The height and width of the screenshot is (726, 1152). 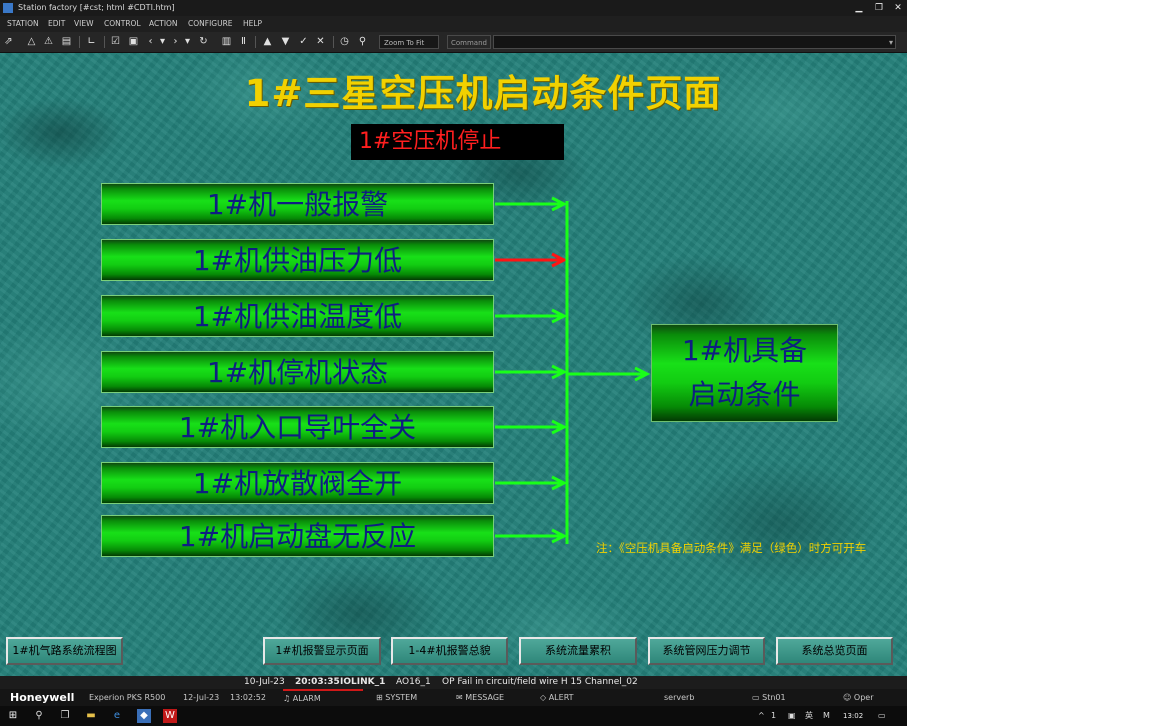 What do you see at coordinates (288, 698) in the screenshot?
I see `bell-icon: ♫` at bounding box center [288, 698].